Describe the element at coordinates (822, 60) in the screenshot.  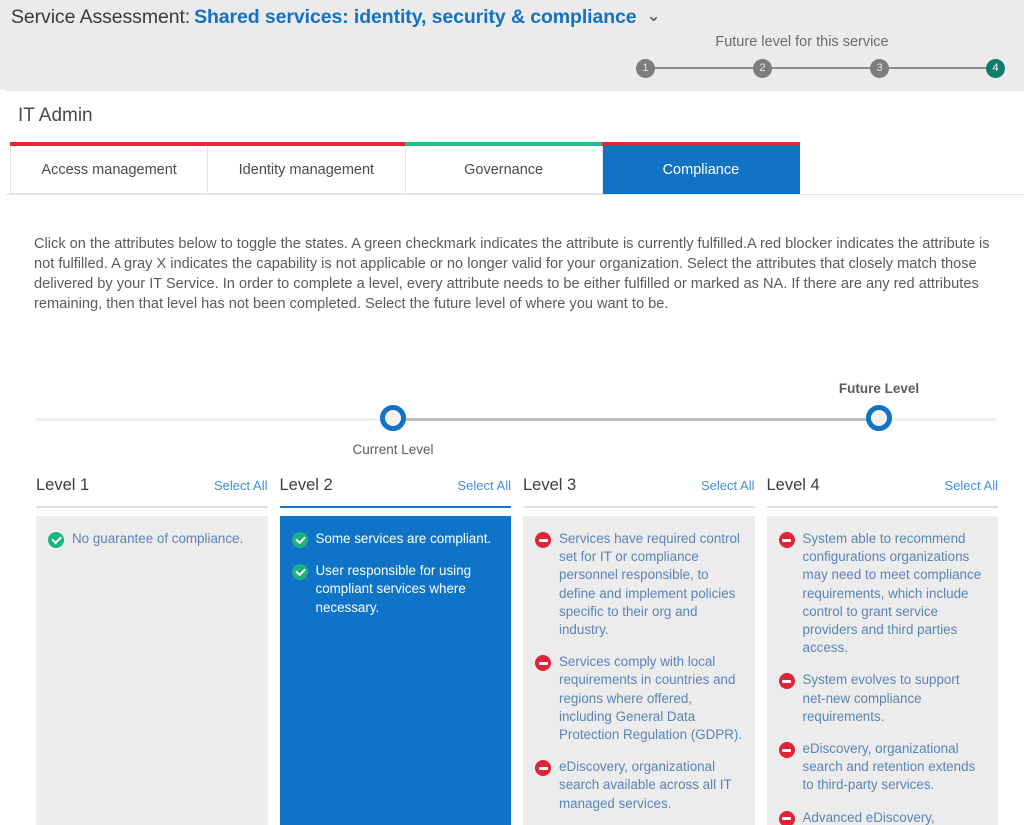
I see `future-level-stepper: Future level for this service 1 2 3 4` at that location.